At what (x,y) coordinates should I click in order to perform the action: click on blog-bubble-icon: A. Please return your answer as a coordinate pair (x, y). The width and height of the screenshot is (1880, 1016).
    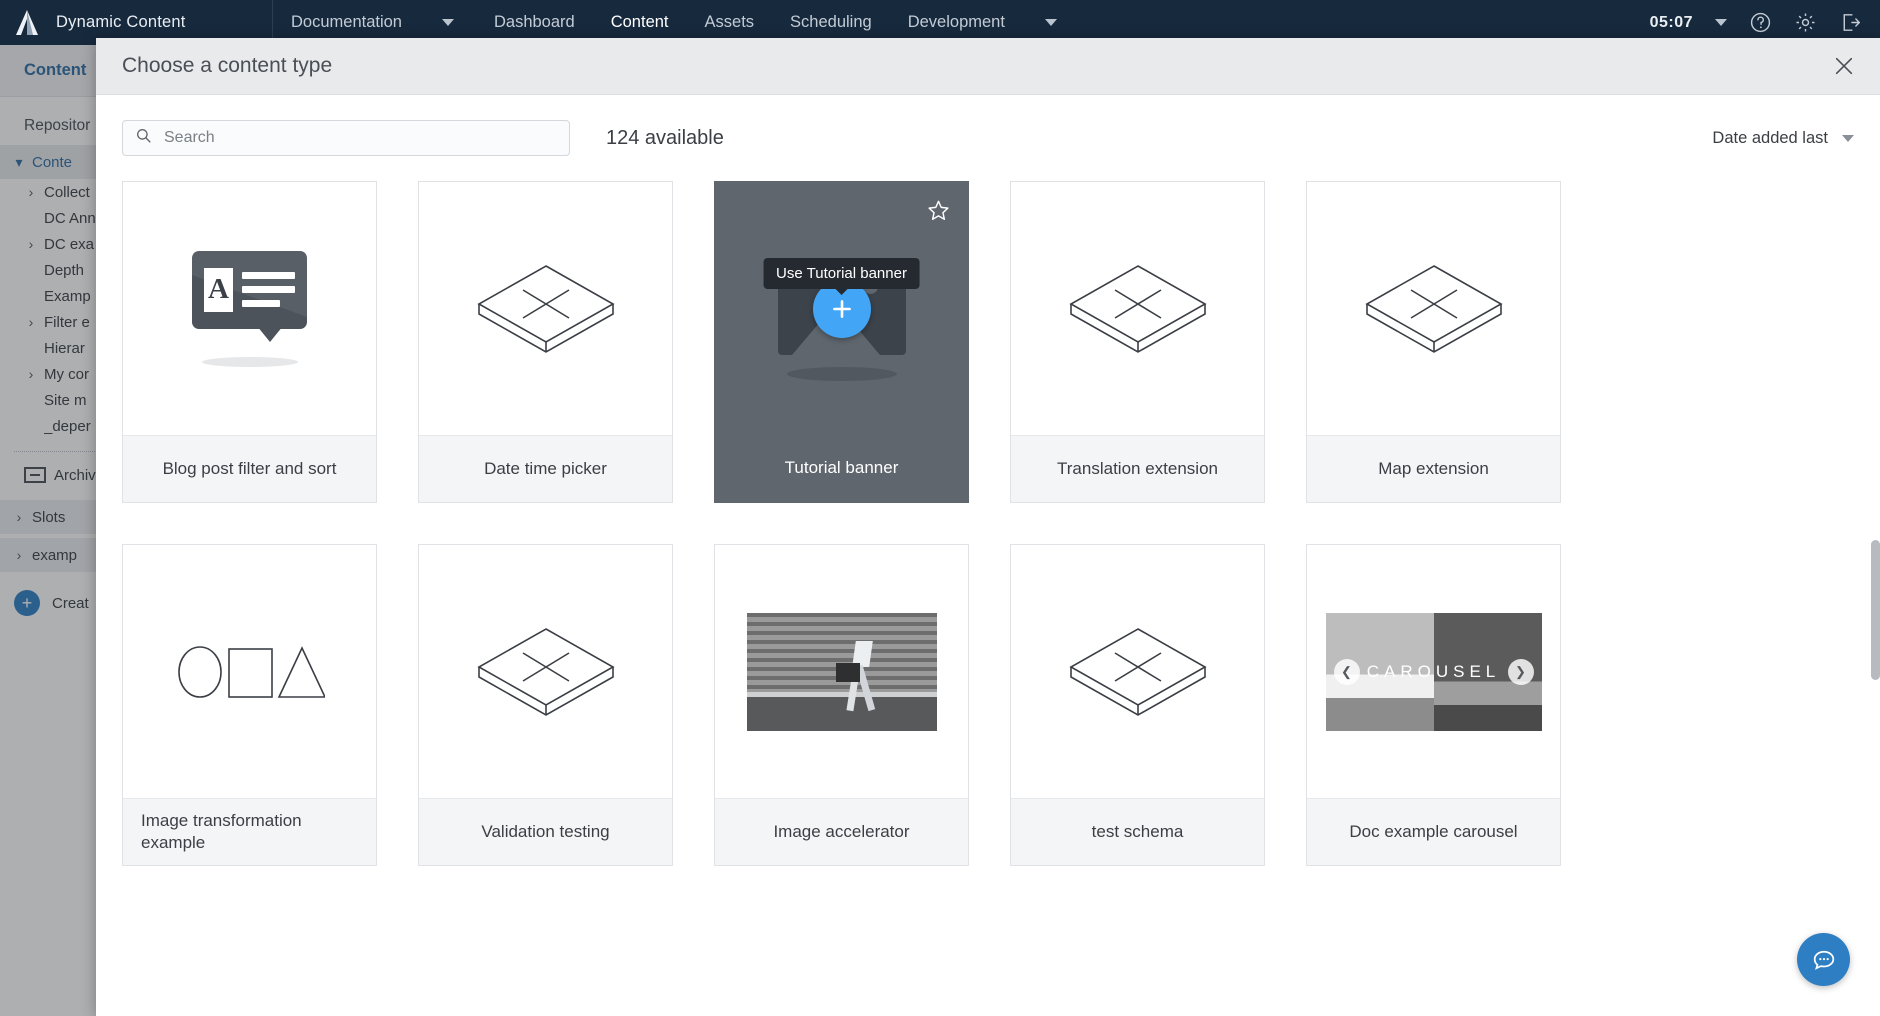
    Looking at the image, I should click on (249, 308).